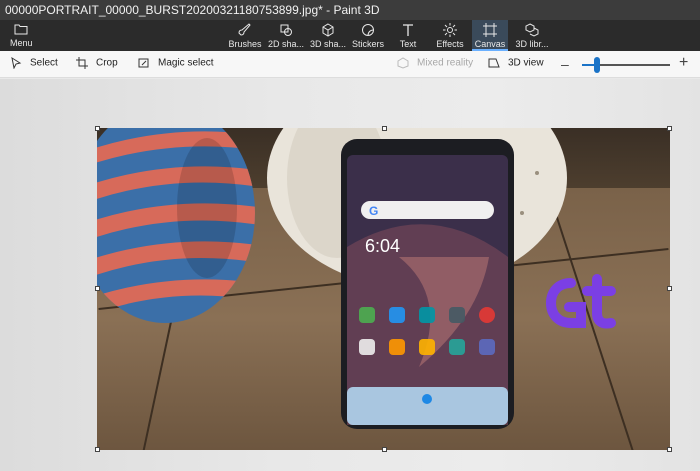 The height and width of the screenshot is (471, 700). I want to click on zoom-slider-thumb, so click(596, 65).